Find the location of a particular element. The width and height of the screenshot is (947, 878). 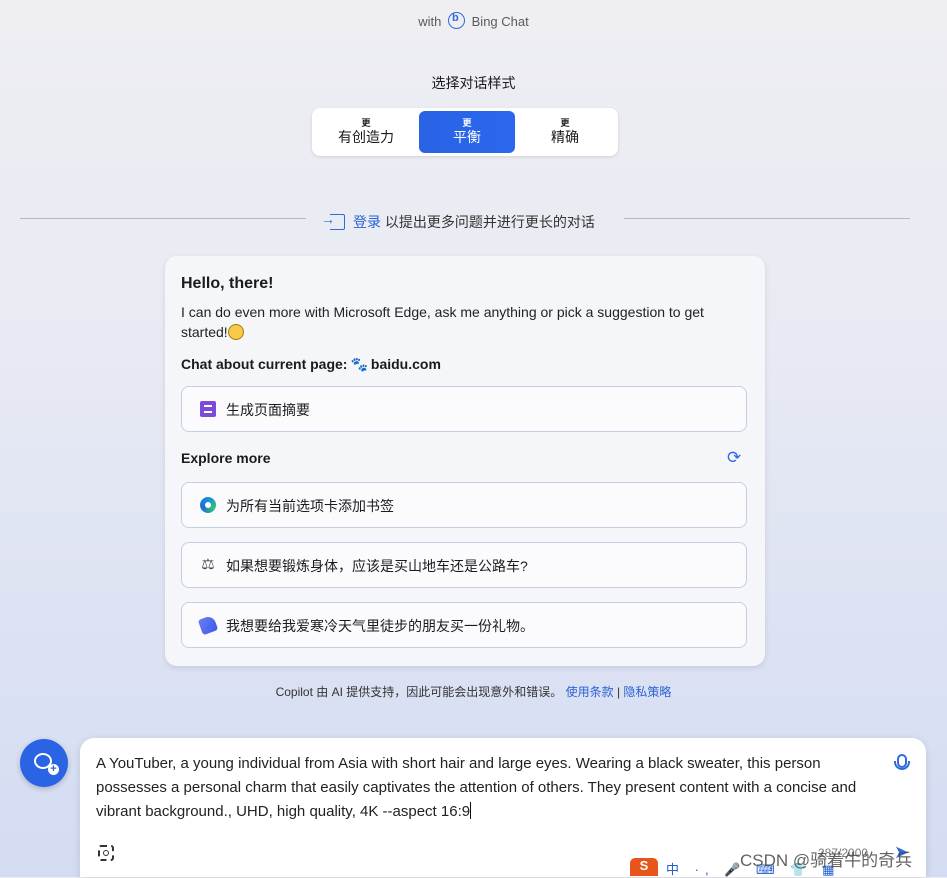

style-label: 精确 is located at coordinates (565, 137).